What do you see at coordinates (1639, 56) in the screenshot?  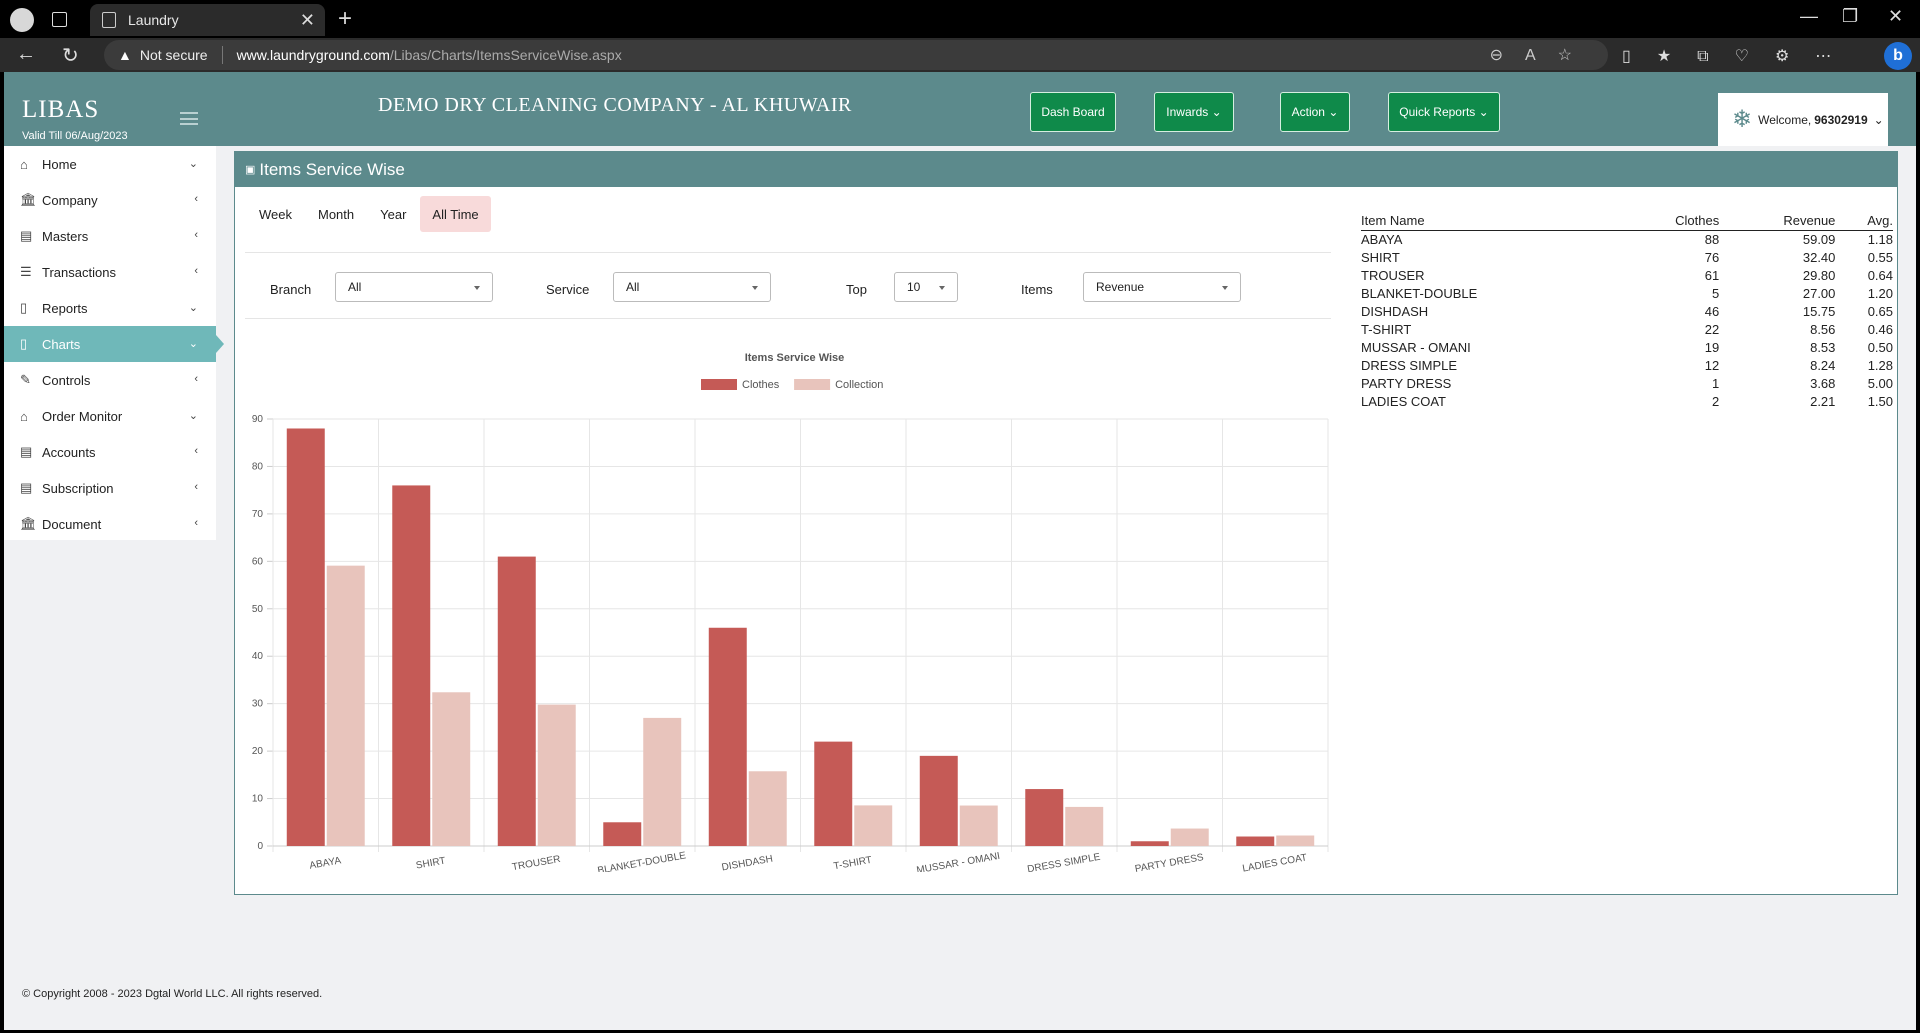 I see `split-screen-icon: ▯` at bounding box center [1639, 56].